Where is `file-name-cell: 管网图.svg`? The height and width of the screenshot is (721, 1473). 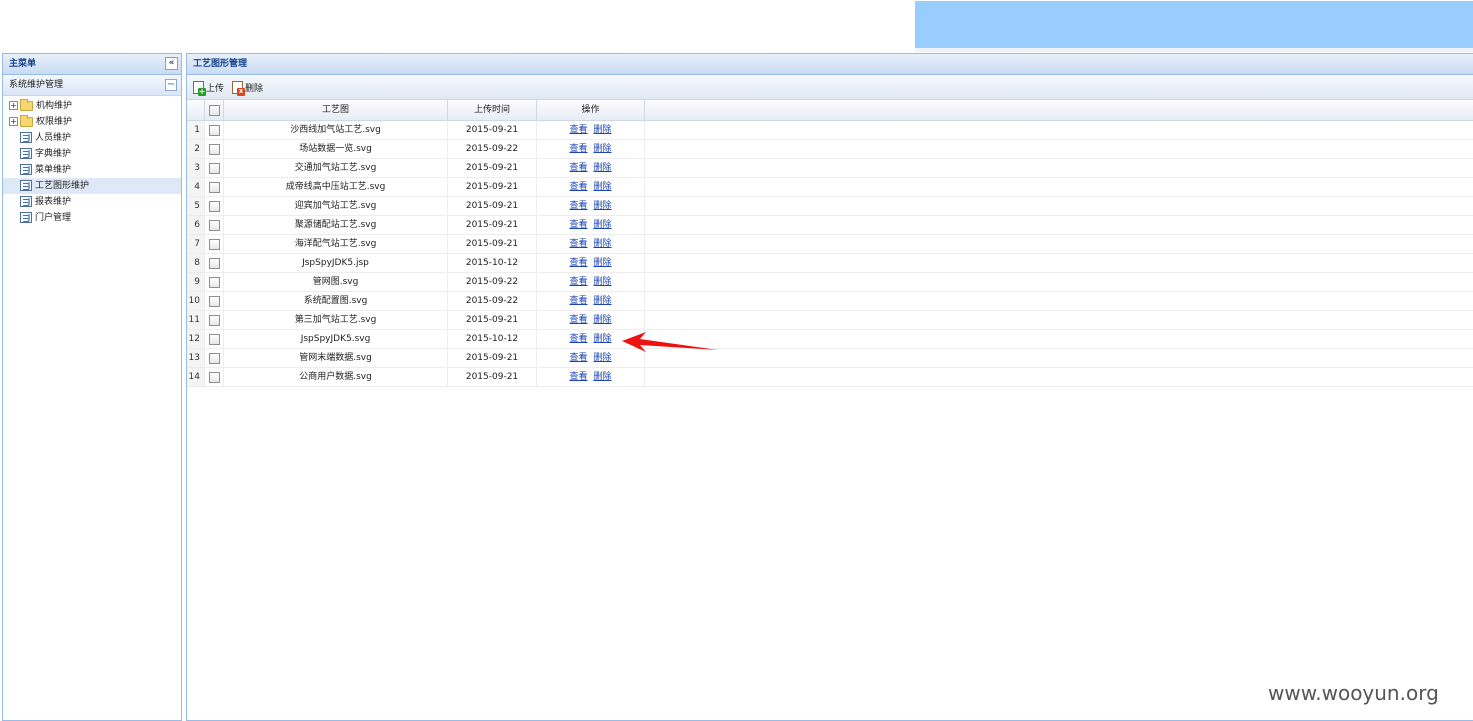
file-name-cell: 管网图.svg is located at coordinates (336, 282).